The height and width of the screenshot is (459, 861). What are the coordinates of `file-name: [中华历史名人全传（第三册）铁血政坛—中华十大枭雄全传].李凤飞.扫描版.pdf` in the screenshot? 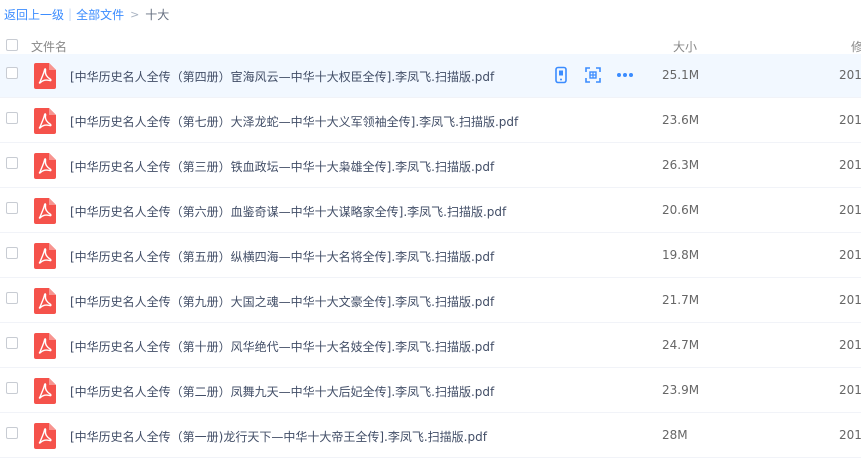 It's located at (282, 166).